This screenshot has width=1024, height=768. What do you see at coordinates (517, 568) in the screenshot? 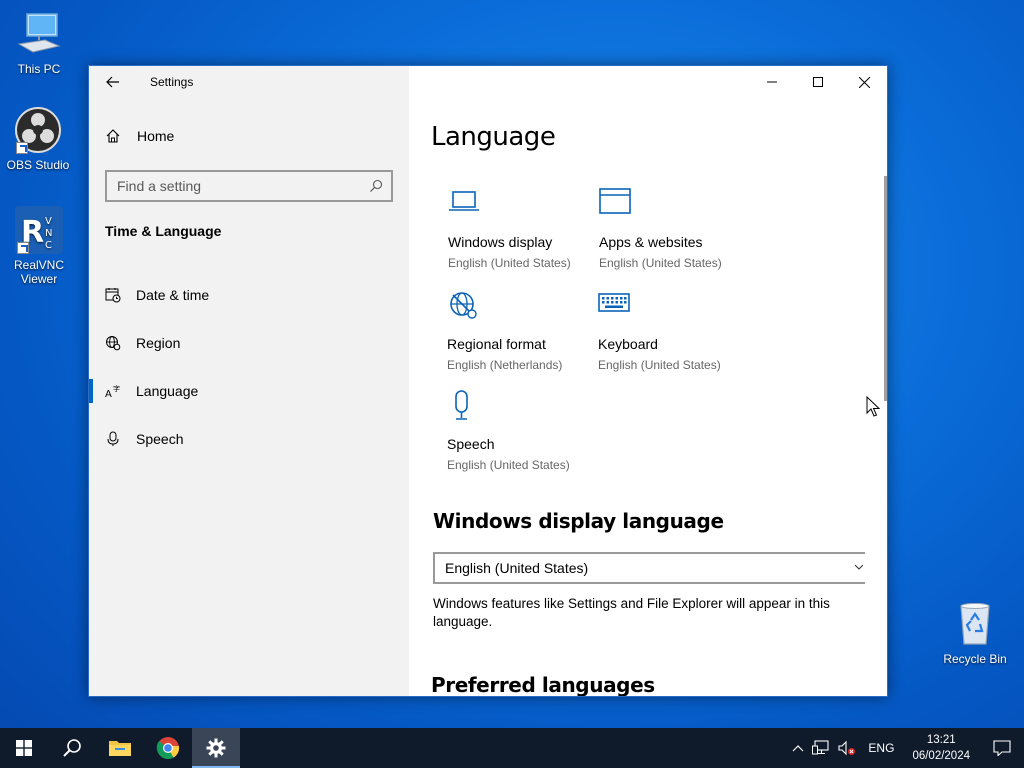
I see `dropdown-value: English (United States)` at bounding box center [517, 568].